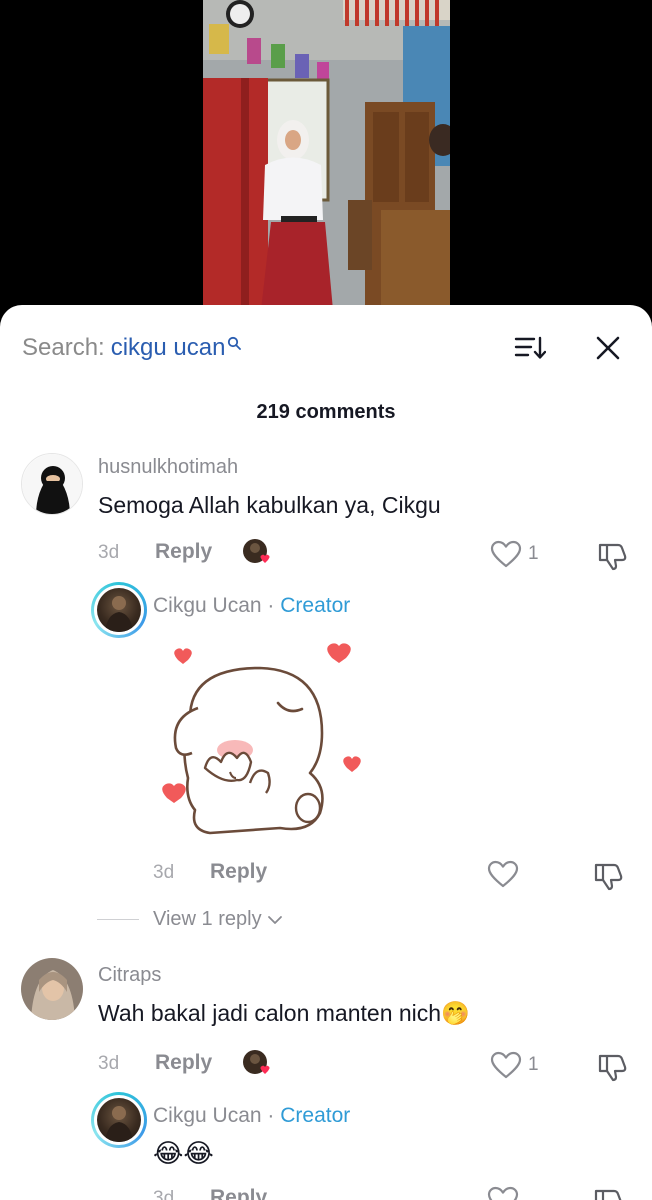 Image resolution: width=652 pixels, height=1200 pixels. I want to click on comment-text-body: Wah bakal jadi calon manten nich, so click(270, 1013).